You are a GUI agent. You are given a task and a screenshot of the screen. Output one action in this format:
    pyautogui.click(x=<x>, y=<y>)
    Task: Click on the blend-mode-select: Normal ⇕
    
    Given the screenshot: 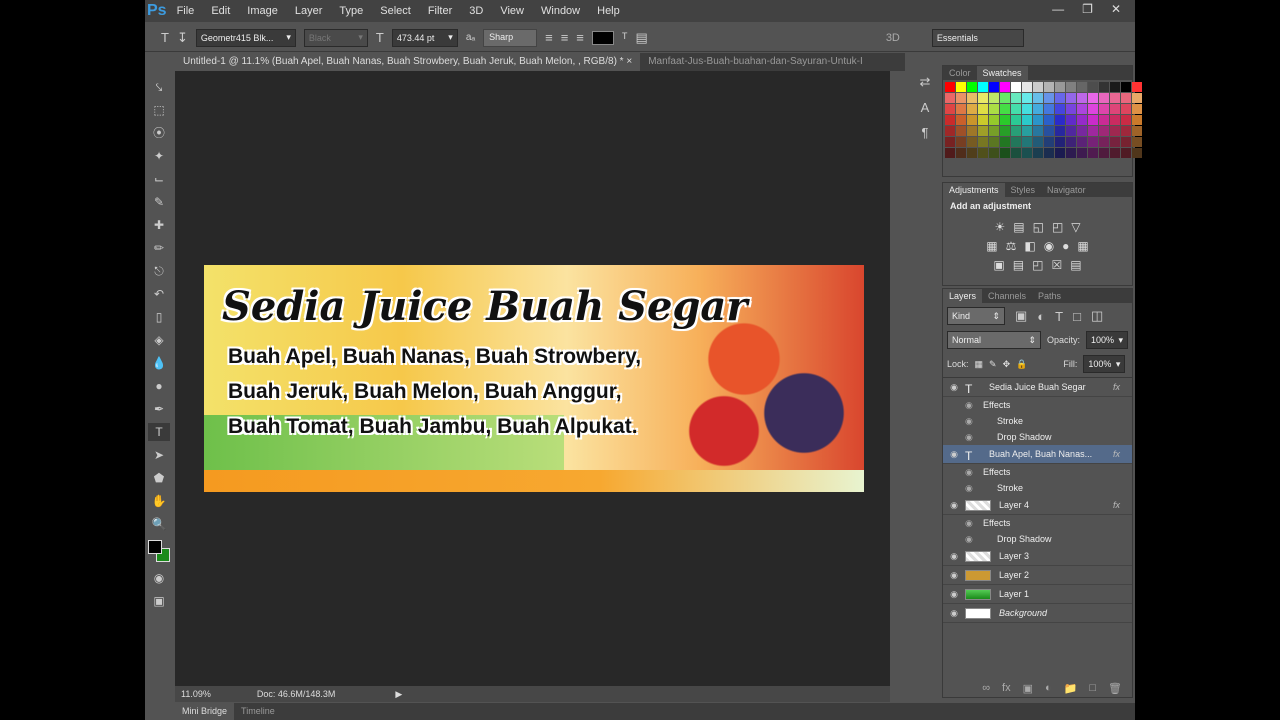 What is the action you would take?
    pyautogui.click(x=994, y=340)
    